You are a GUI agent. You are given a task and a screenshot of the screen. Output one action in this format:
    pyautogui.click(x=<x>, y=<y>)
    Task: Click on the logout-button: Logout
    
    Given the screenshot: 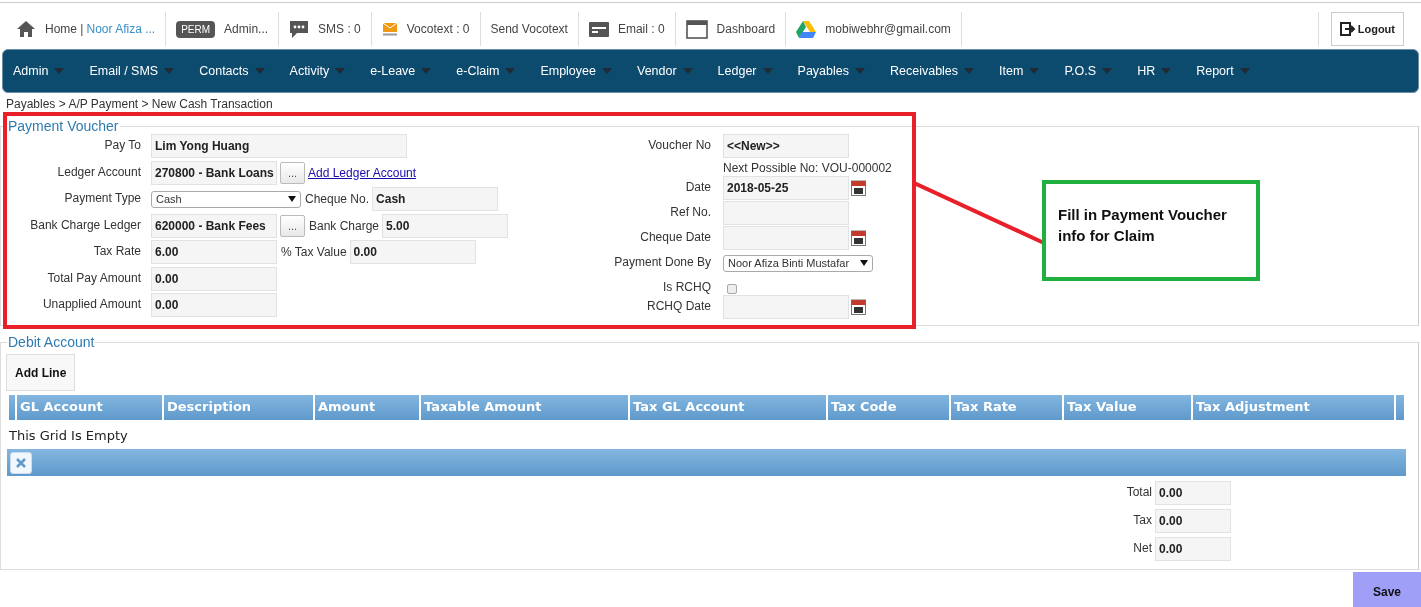 What is the action you would take?
    pyautogui.click(x=1367, y=29)
    